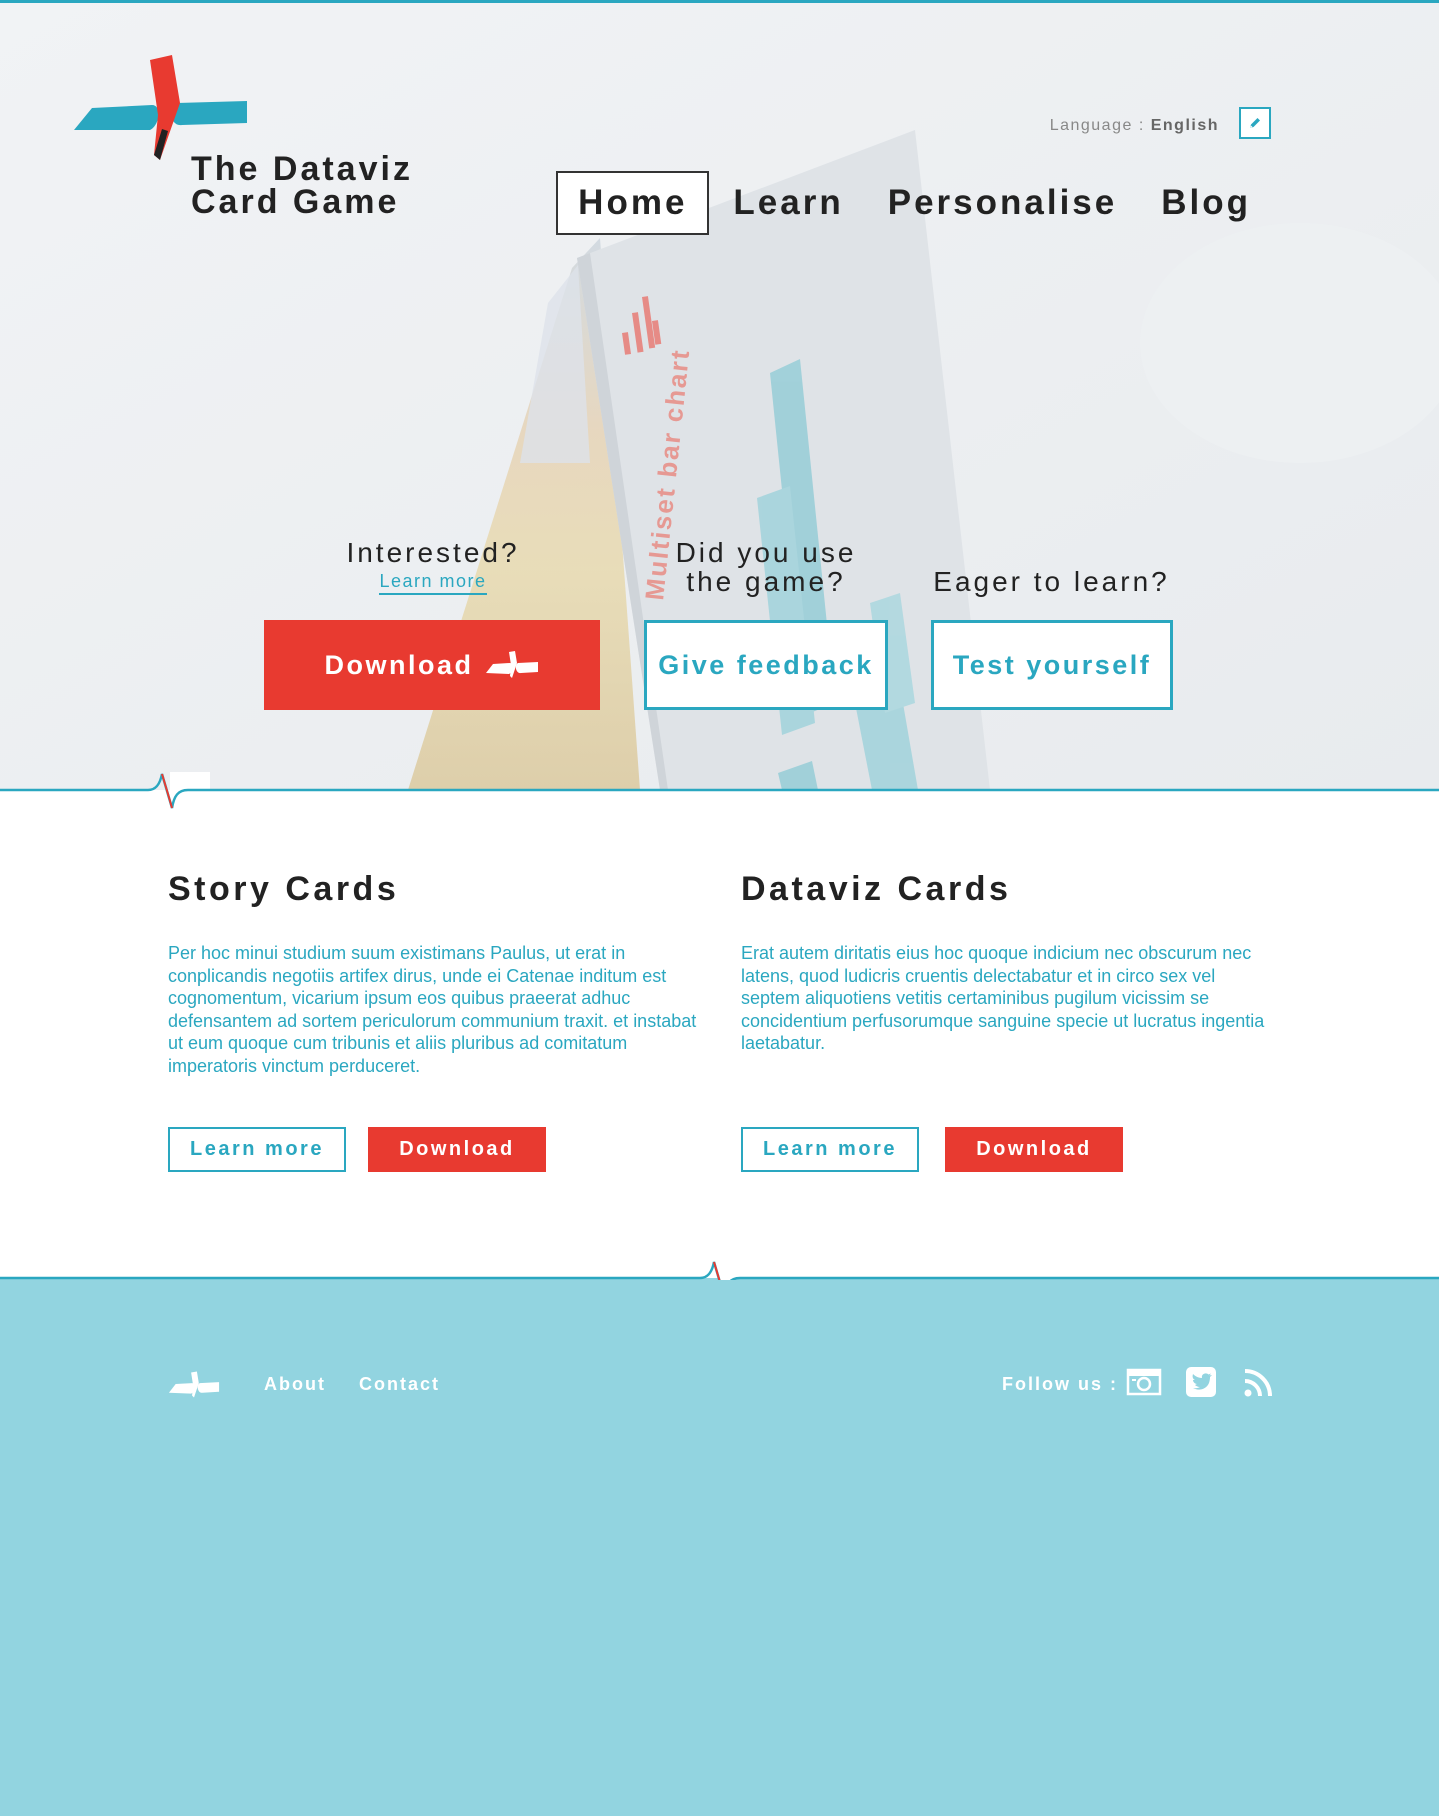 The height and width of the screenshot is (1816, 1439). What do you see at coordinates (1034, 1149) in the screenshot?
I see `dataviz-download-button: Download` at bounding box center [1034, 1149].